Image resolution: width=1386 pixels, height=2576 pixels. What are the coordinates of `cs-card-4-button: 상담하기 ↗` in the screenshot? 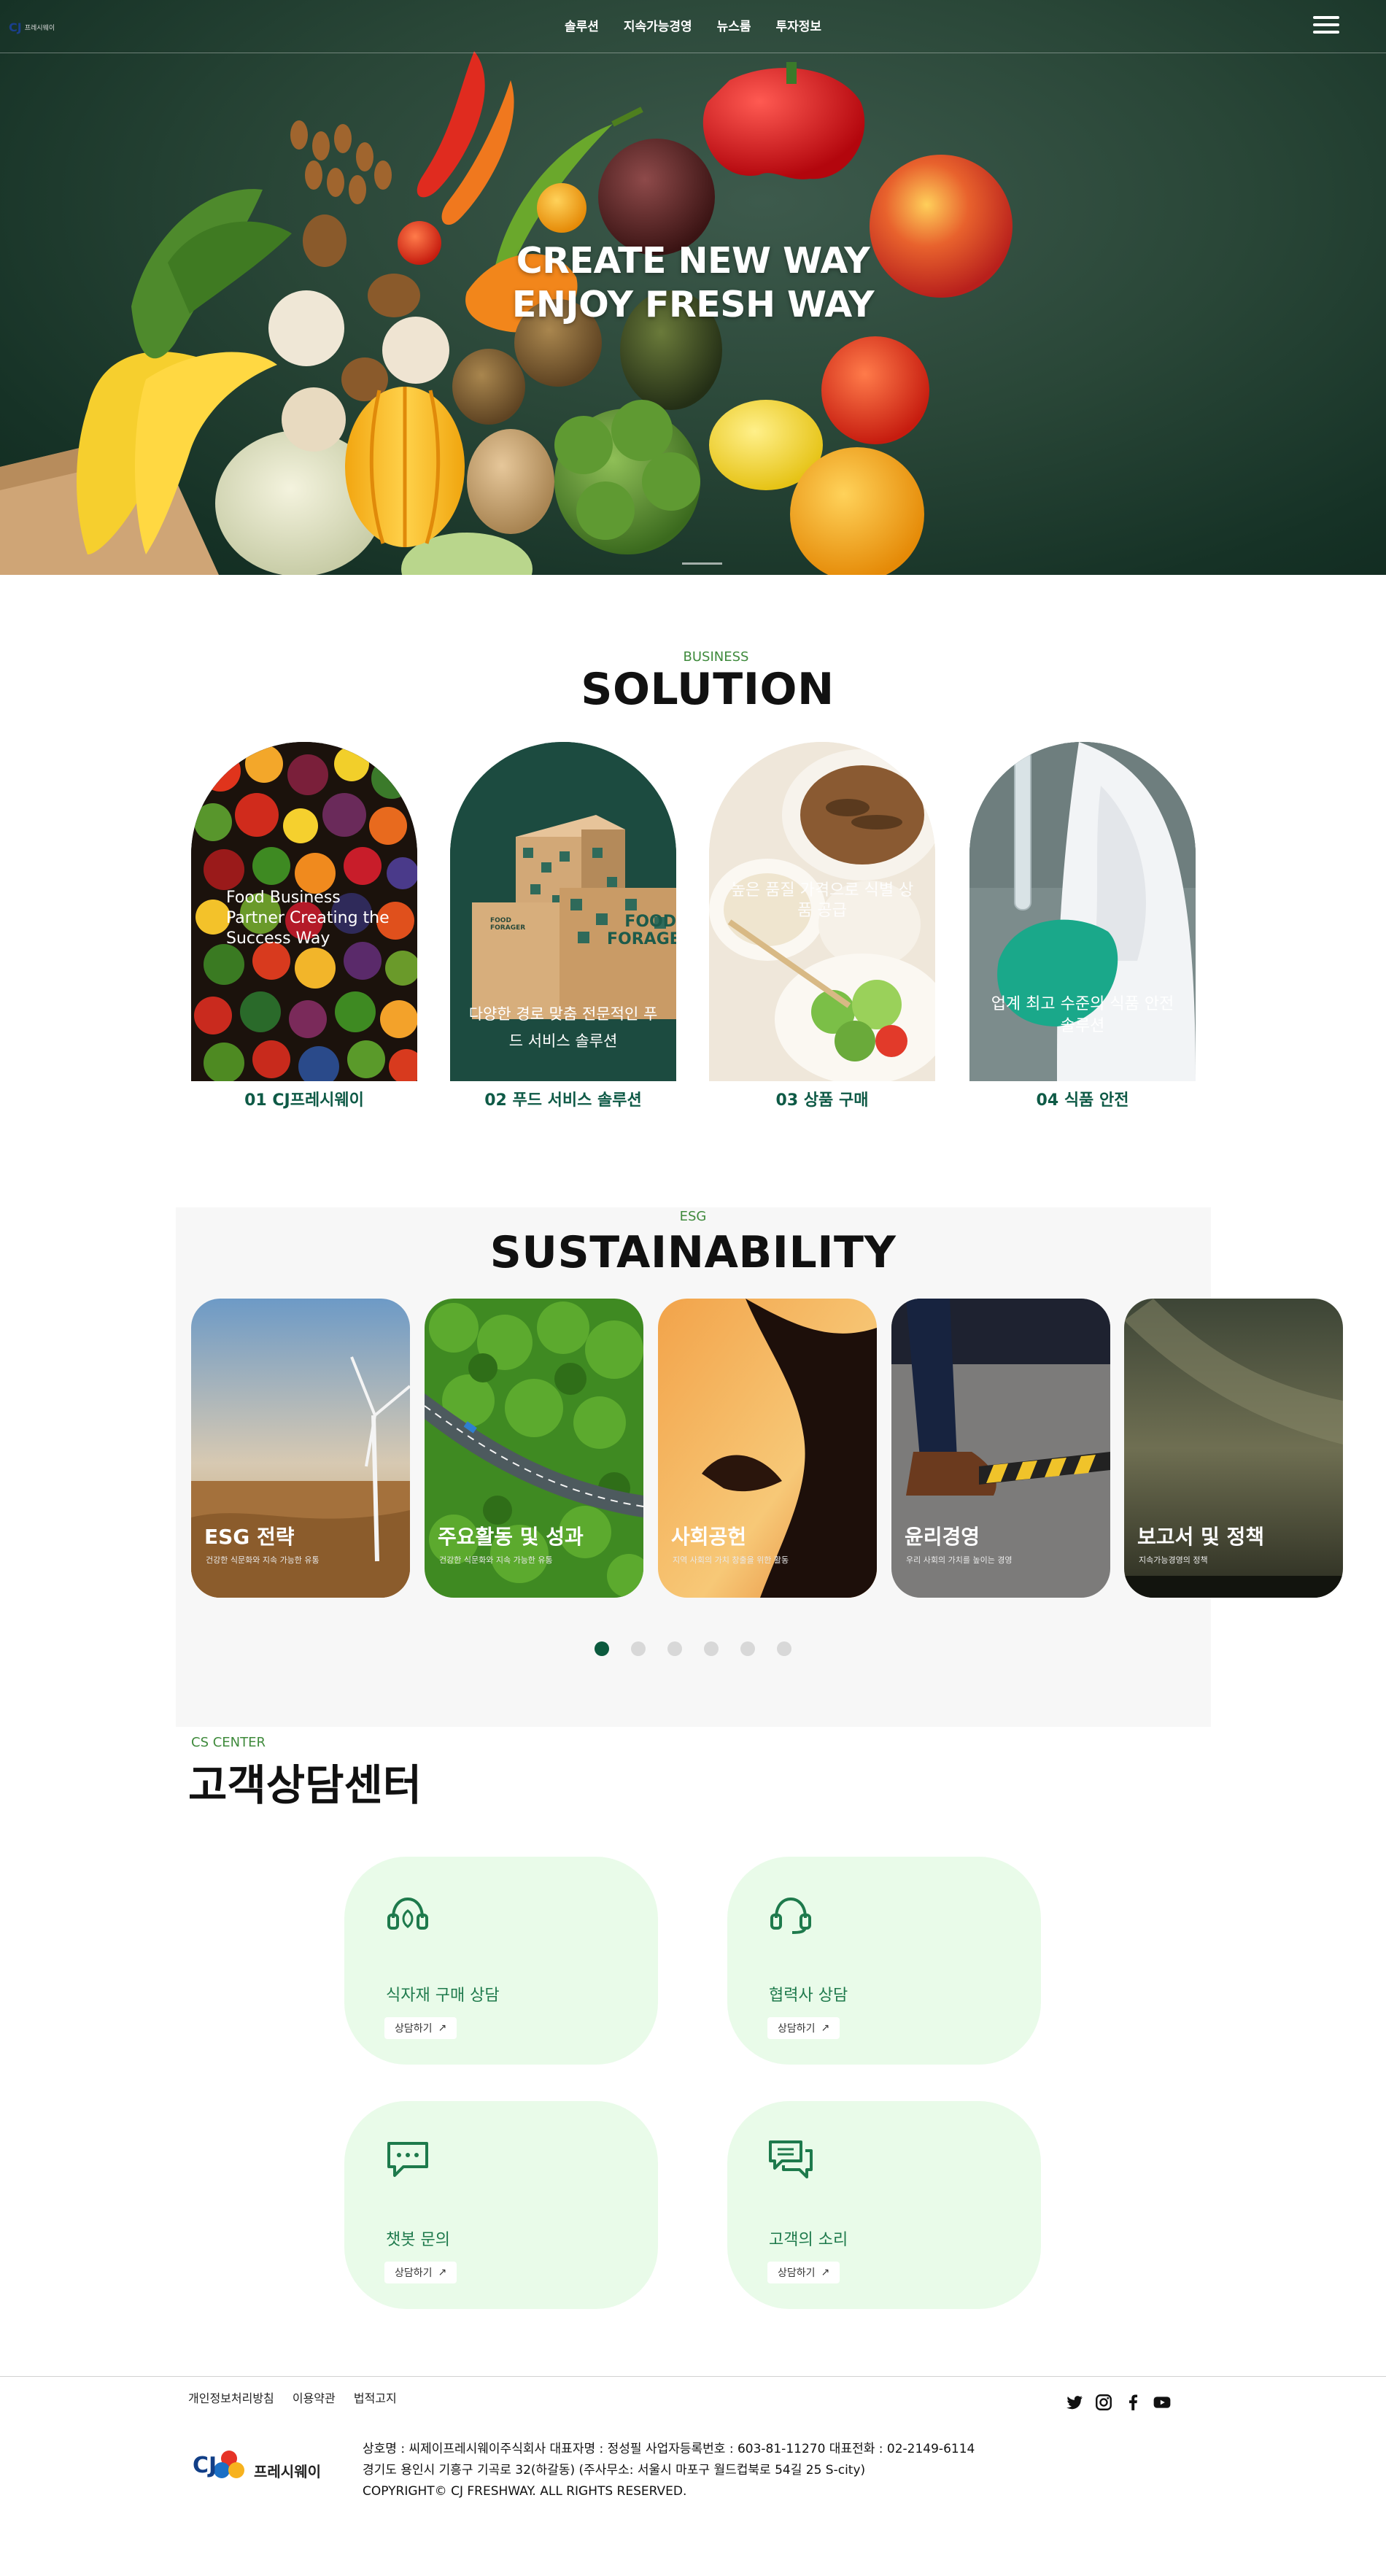 It's located at (803, 2272).